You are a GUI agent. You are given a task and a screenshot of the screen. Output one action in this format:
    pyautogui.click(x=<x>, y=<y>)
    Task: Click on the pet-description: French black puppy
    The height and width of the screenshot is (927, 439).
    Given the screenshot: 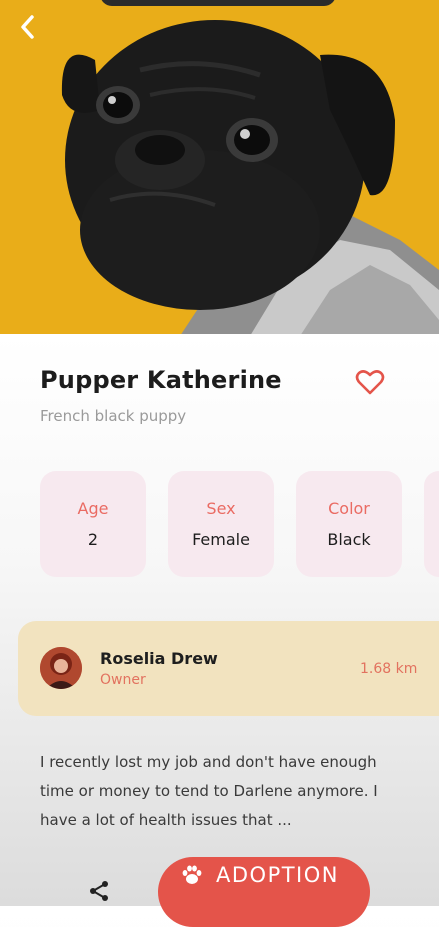 What is the action you would take?
    pyautogui.click(x=113, y=416)
    